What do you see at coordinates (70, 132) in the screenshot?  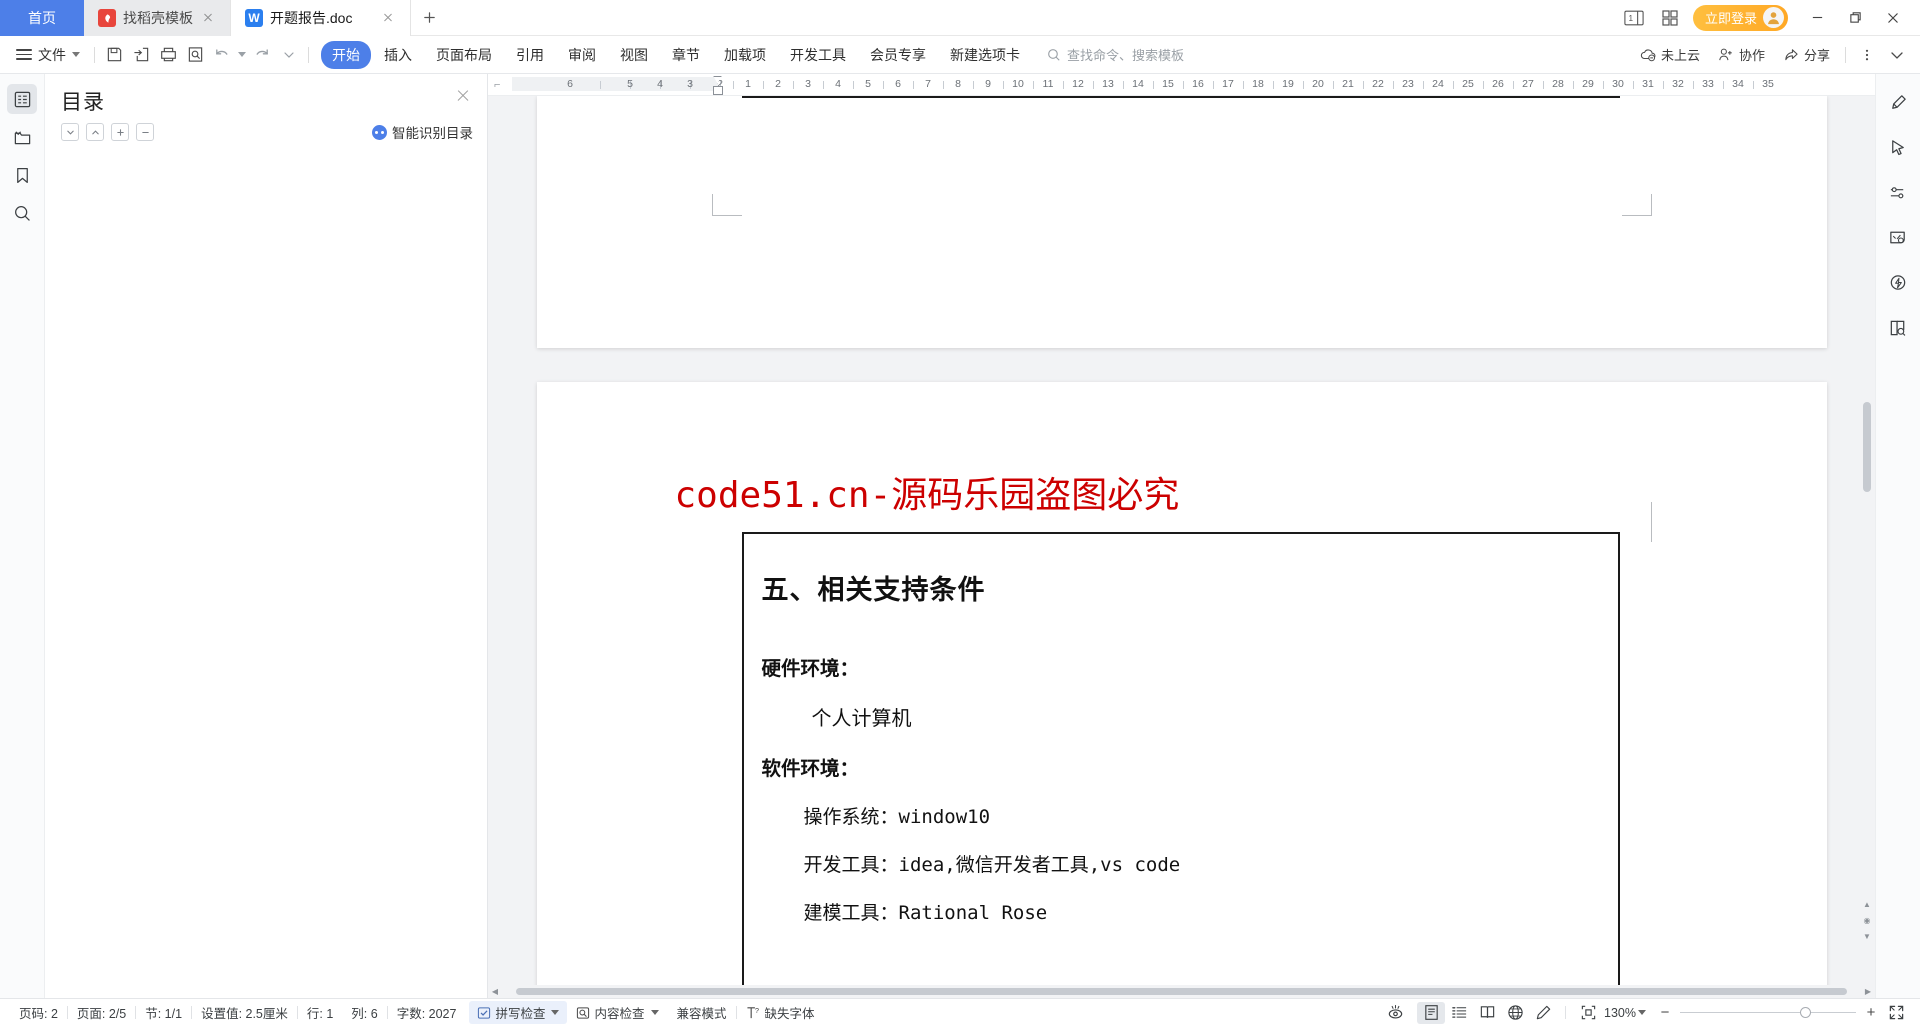 I see `expand-all-button` at bounding box center [70, 132].